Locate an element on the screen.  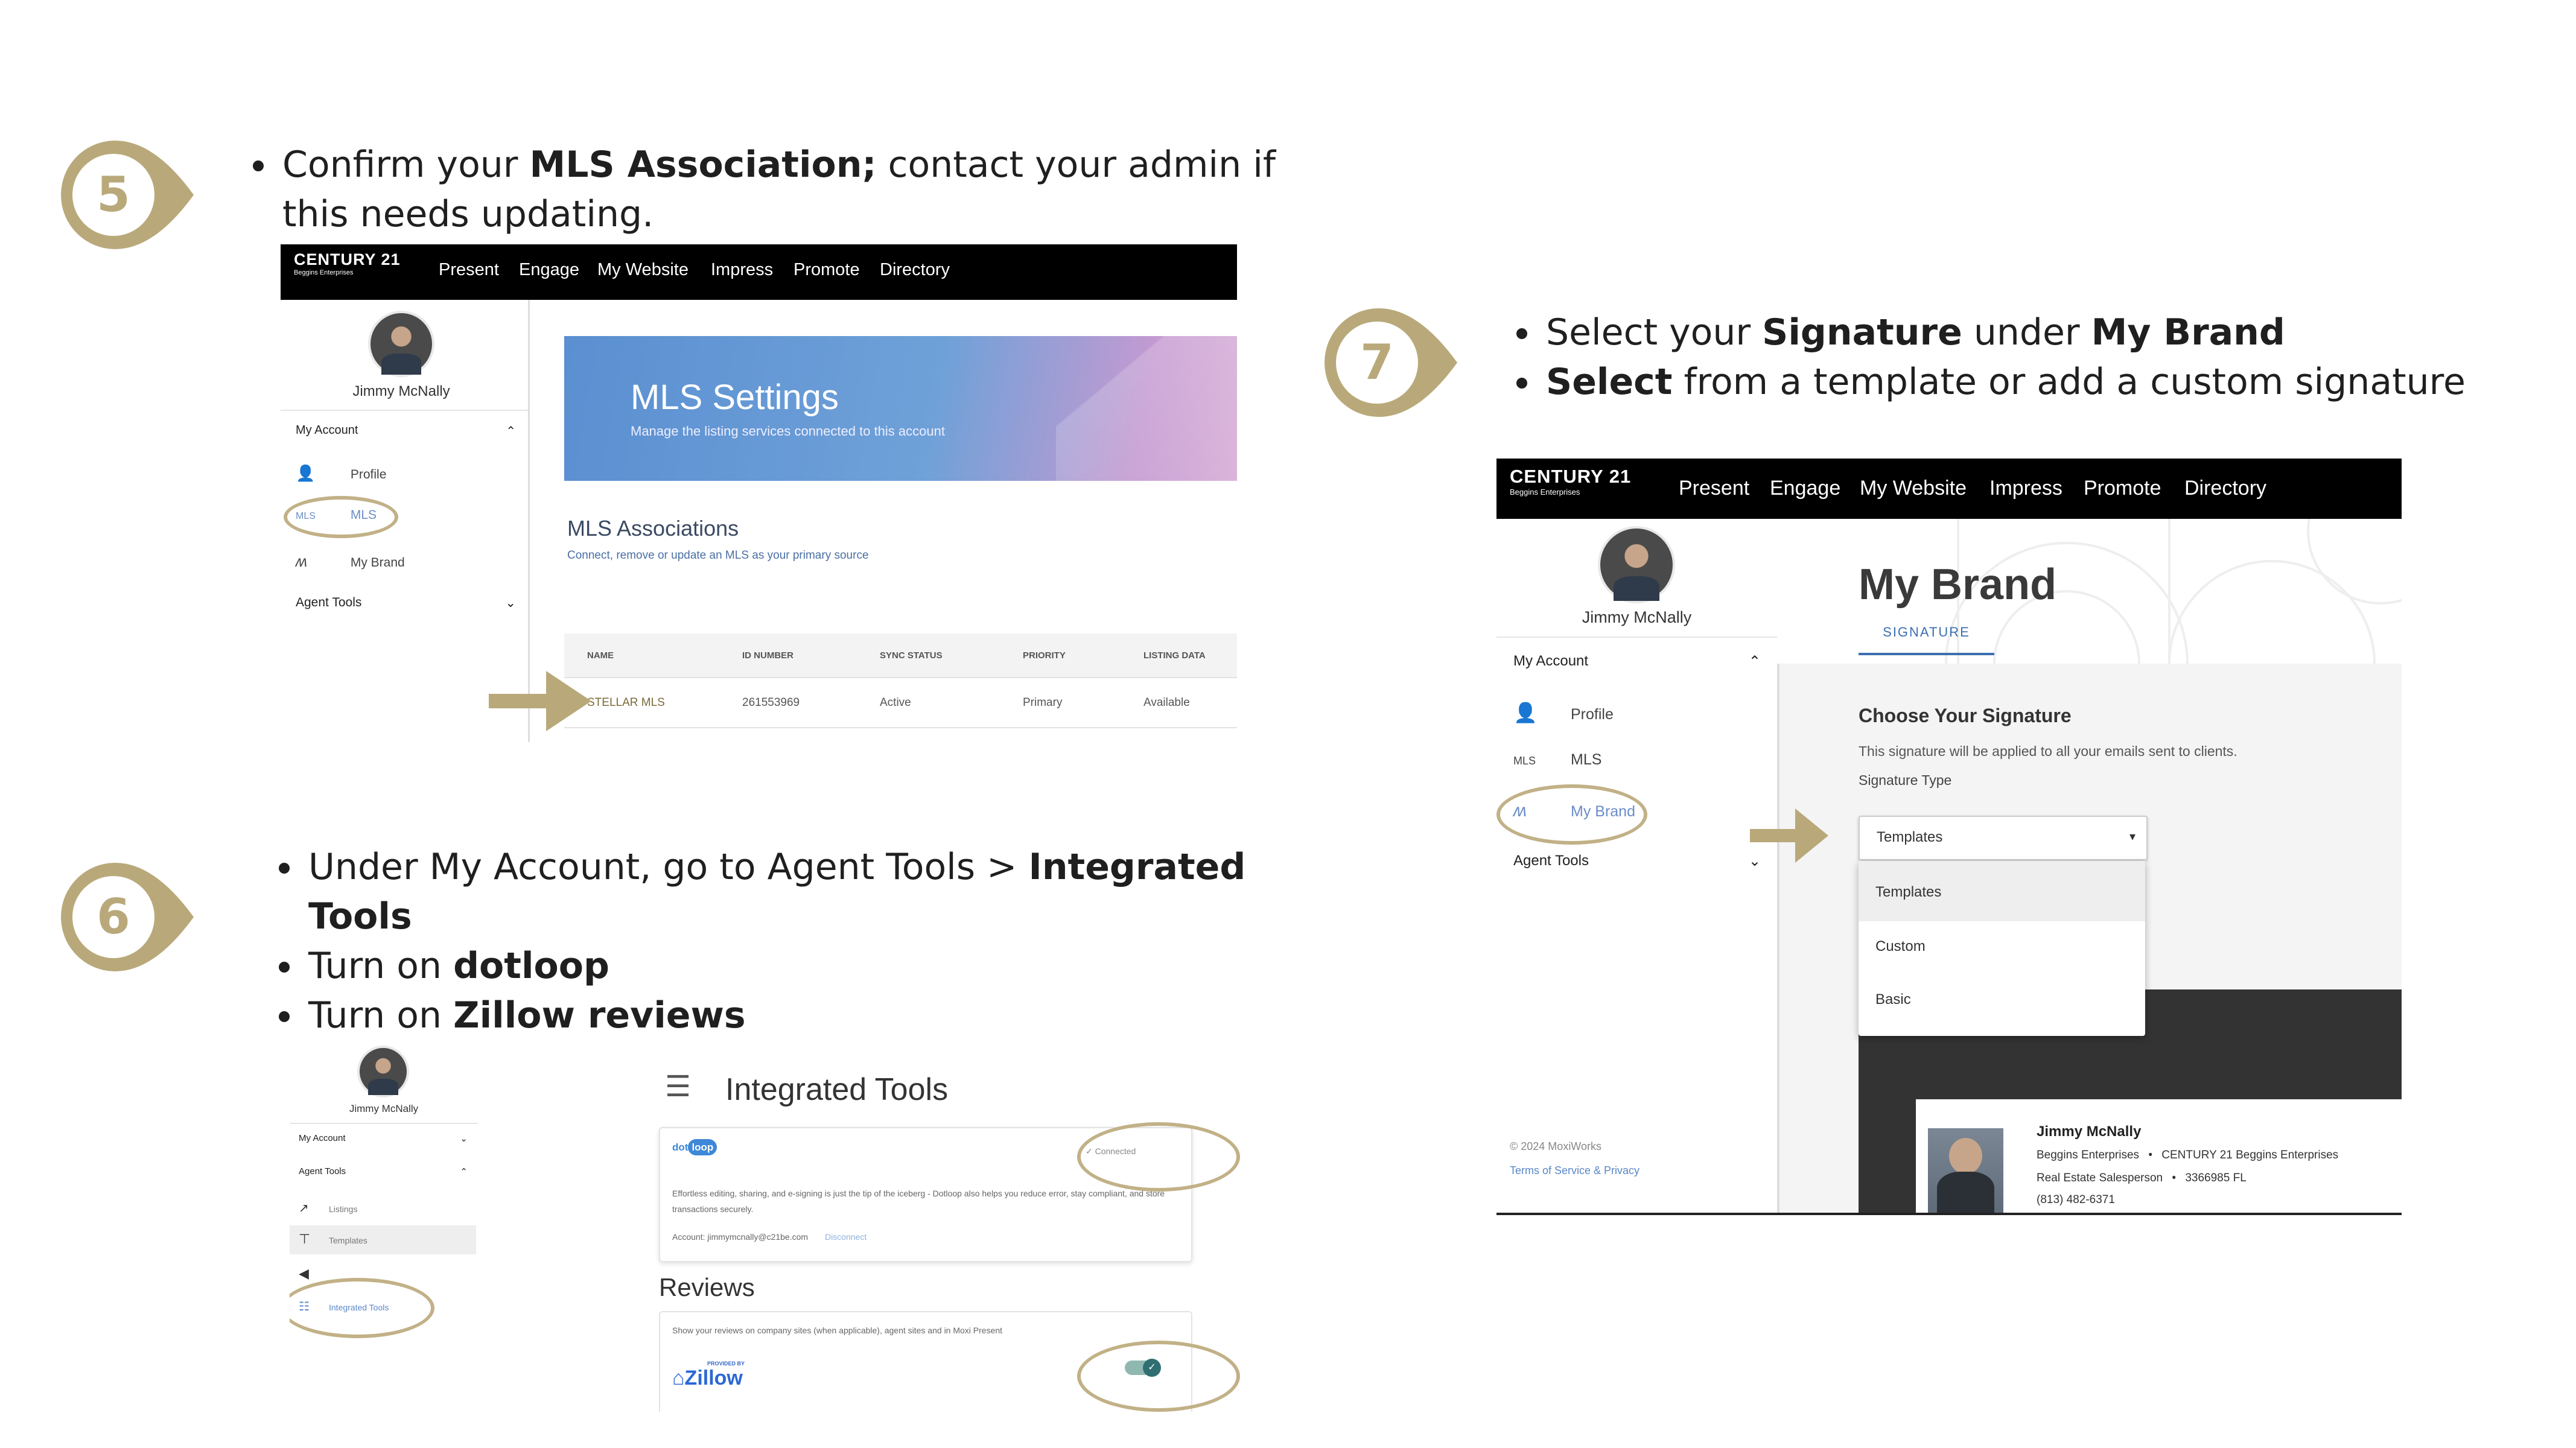
footer-terms-link: Terms of Service & Privacy is located at coordinates (1574, 1171).